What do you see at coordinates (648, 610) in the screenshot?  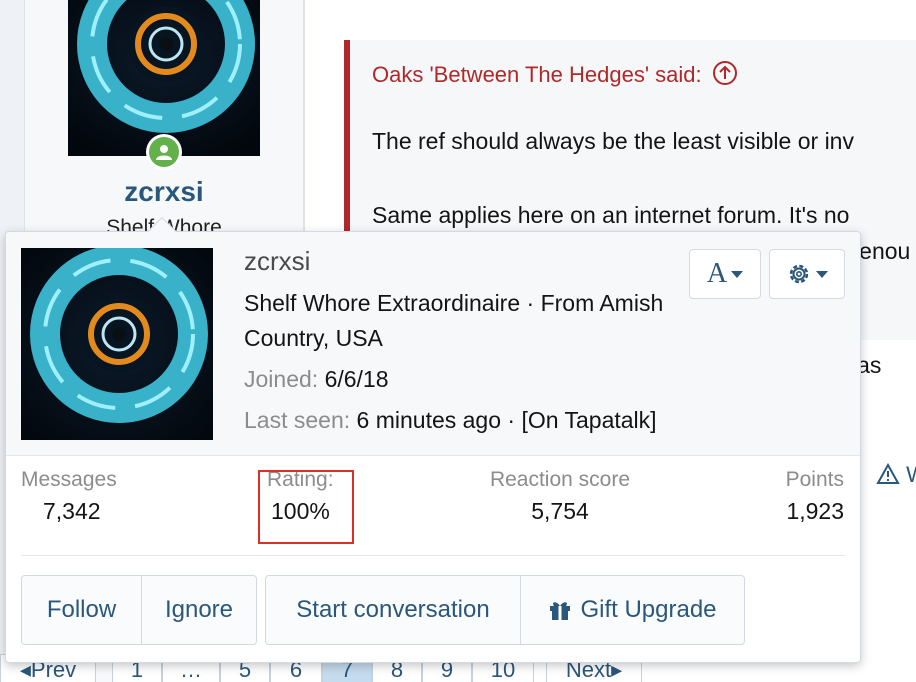 I see `gift-upgrade-label: Gift Upgrade` at bounding box center [648, 610].